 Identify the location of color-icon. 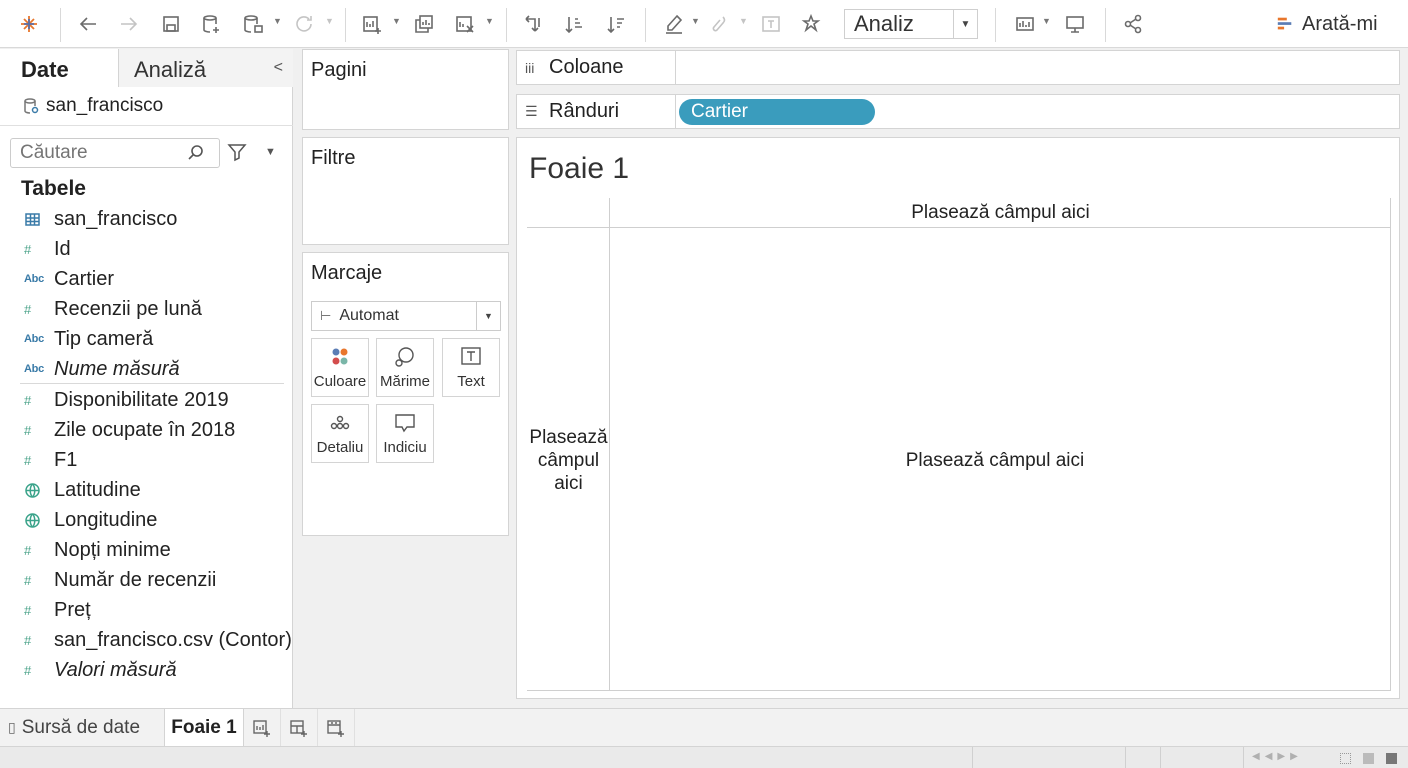
(340, 359).